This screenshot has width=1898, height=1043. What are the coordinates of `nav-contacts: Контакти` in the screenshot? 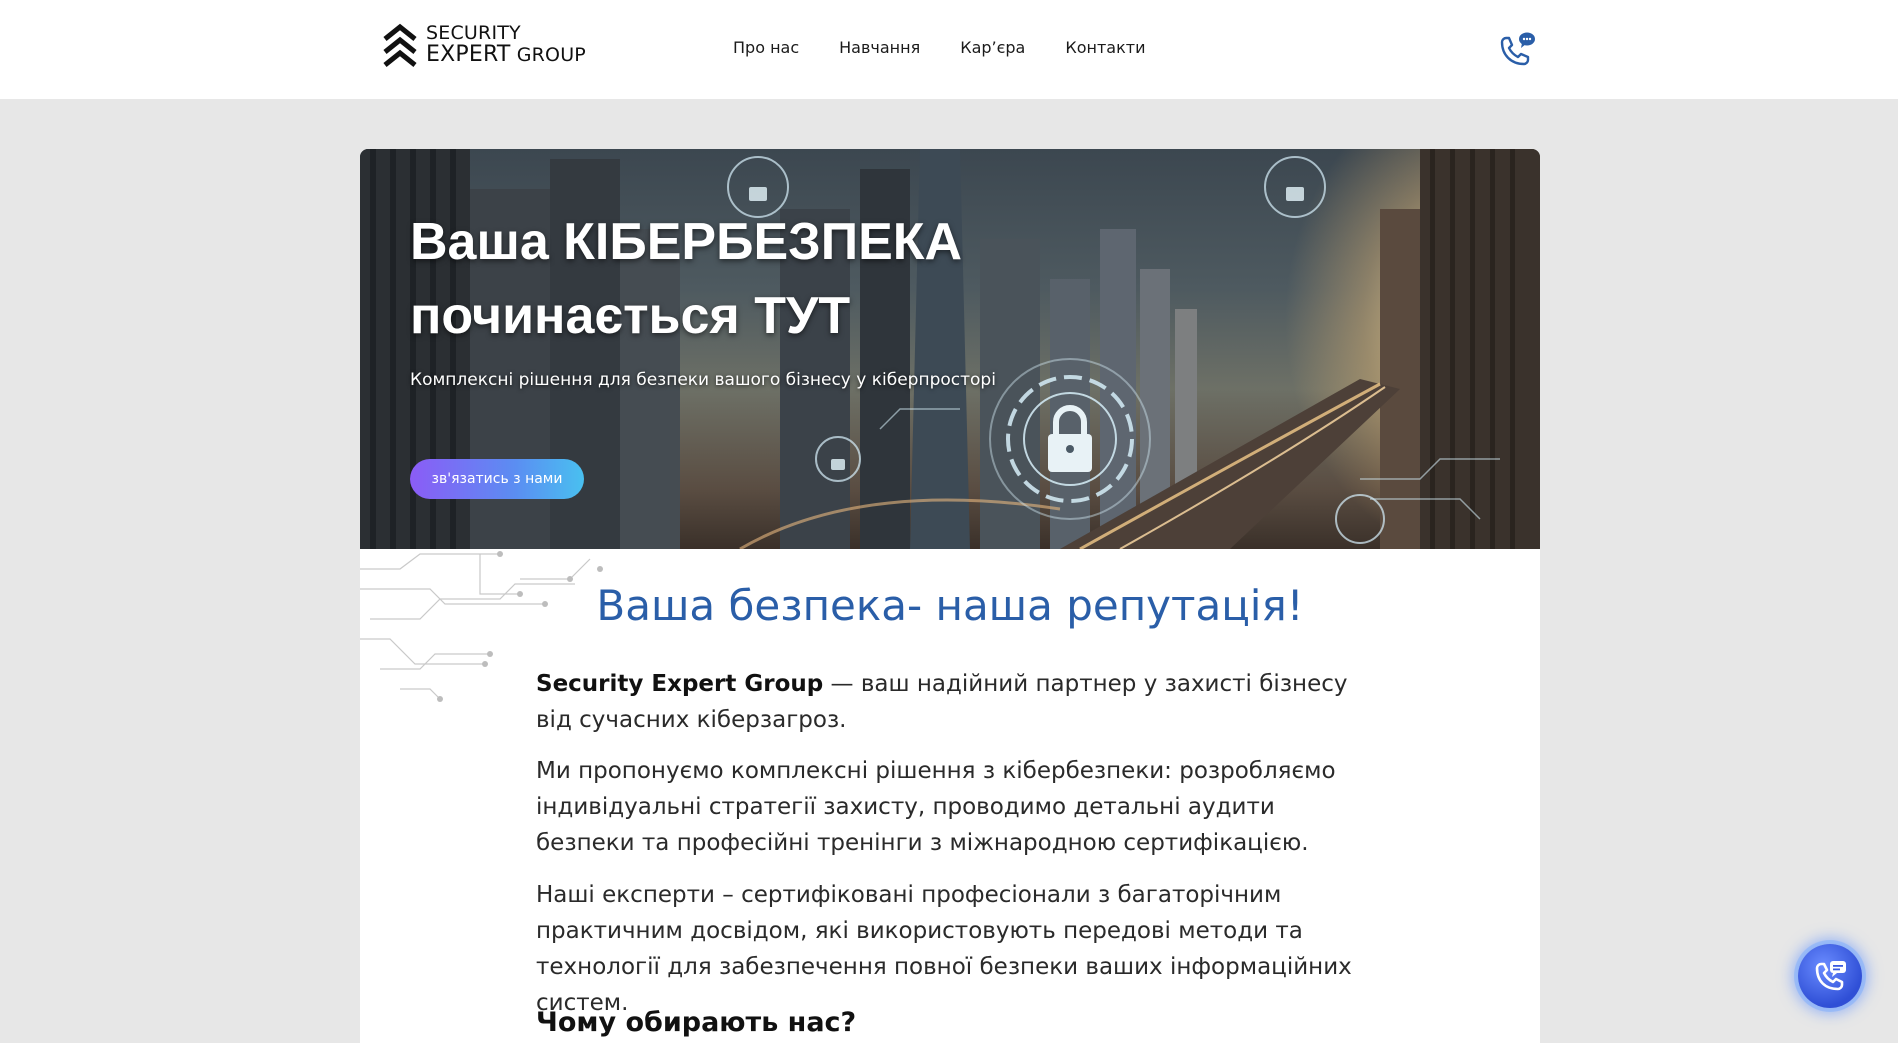 It's located at (1105, 47).